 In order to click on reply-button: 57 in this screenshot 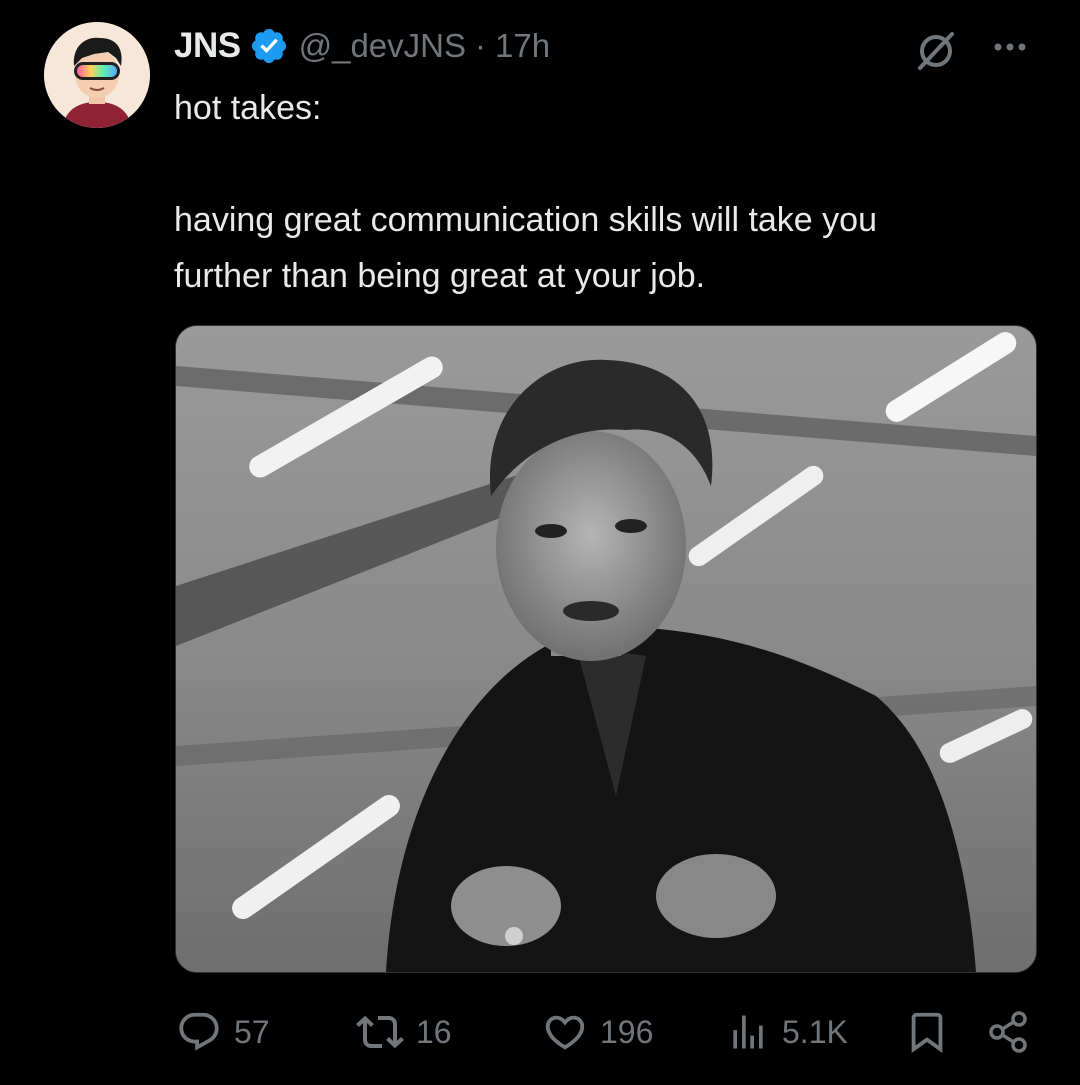, I will do `click(223, 1032)`.